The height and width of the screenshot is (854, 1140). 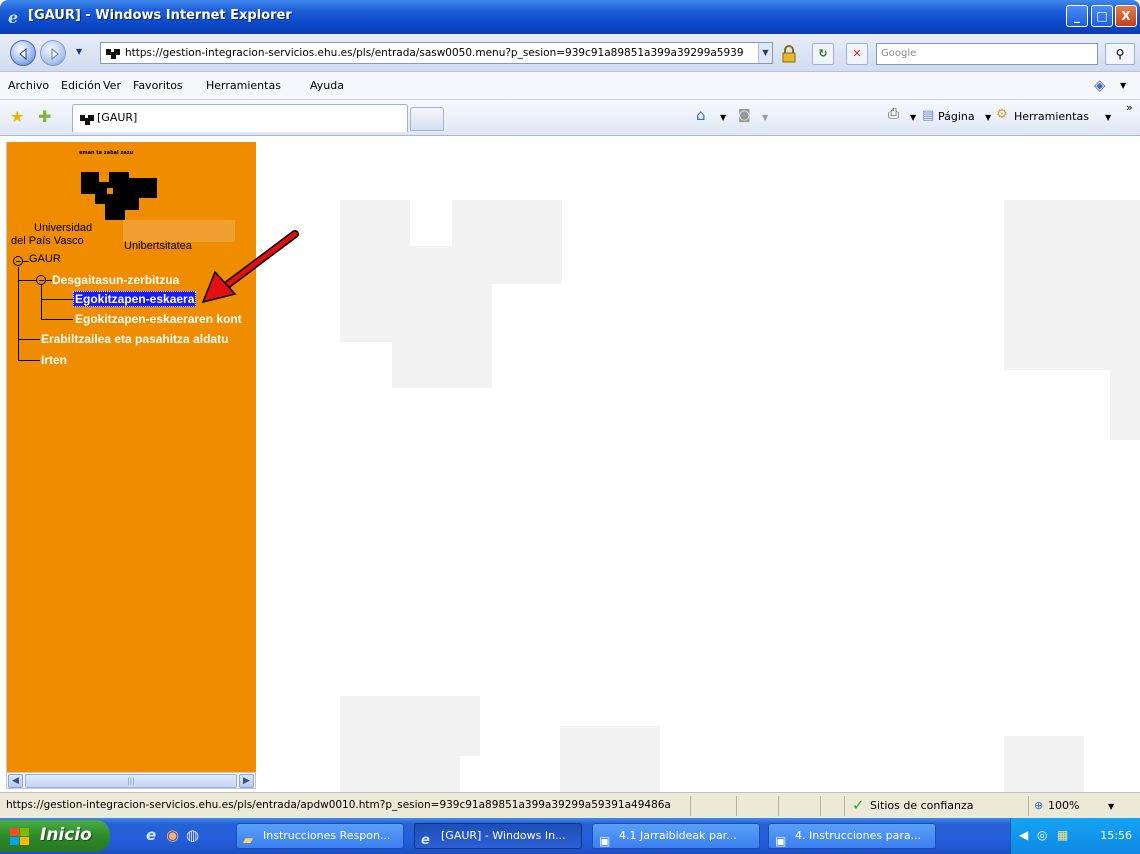 I want to click on refresh-button: ↻, so click(x=823, y=54).